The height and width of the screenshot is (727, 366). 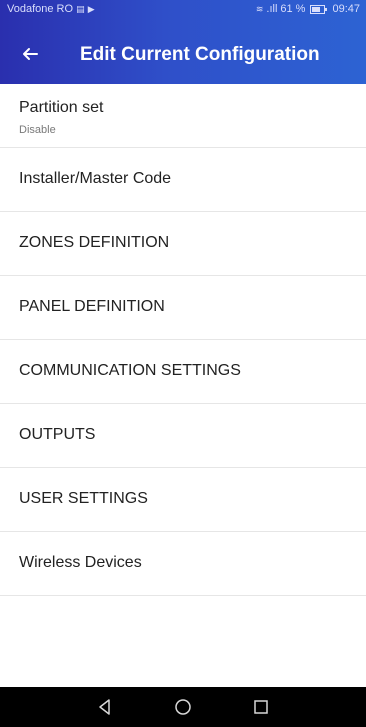 What do you see at coordinates (183, 116) in the screenshot?
I see `list-item-partition-set: Partition set Disable` at bounding box center [183, 116].